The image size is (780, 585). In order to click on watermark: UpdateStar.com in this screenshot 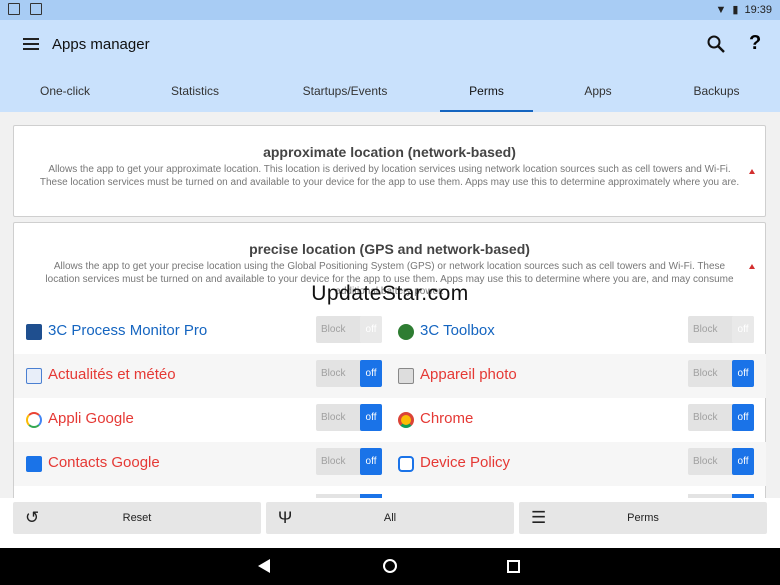, I will do `click(390, 293)`.